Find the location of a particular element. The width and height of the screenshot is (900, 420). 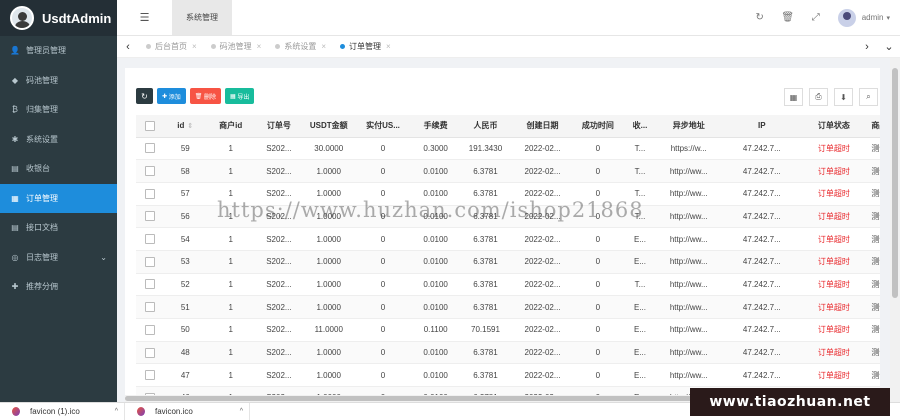

export-icon: ⬇ is located at coordinates (843, 97).